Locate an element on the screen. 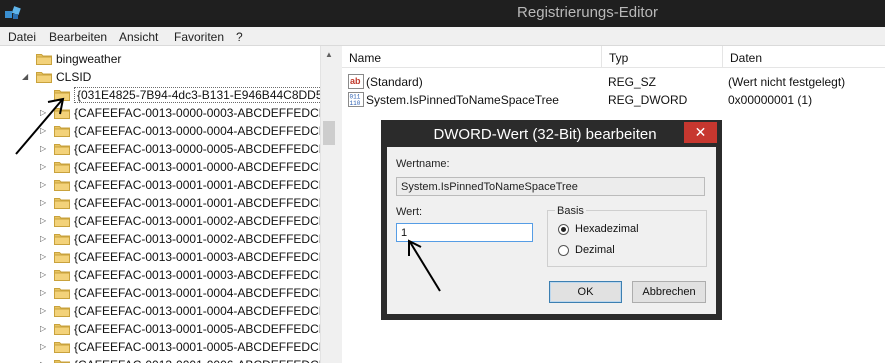 Image resolution: width=885 pixels, height=363 pixels. tree-node-label: {CAFEEFAC-0013-0001-0003-ABCDEFFEDCBB} is located at coordinates (205, 275).